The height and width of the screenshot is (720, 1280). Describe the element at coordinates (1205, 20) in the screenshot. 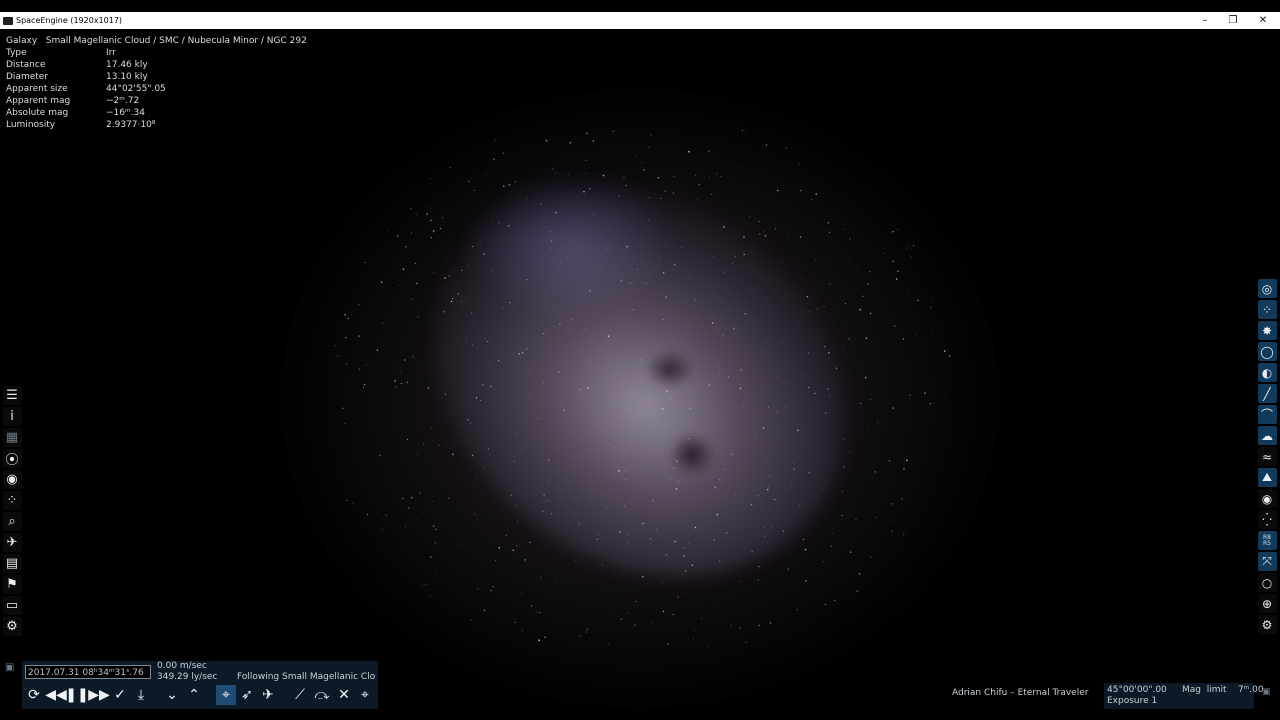

I see `minimize-button: –` at that location.